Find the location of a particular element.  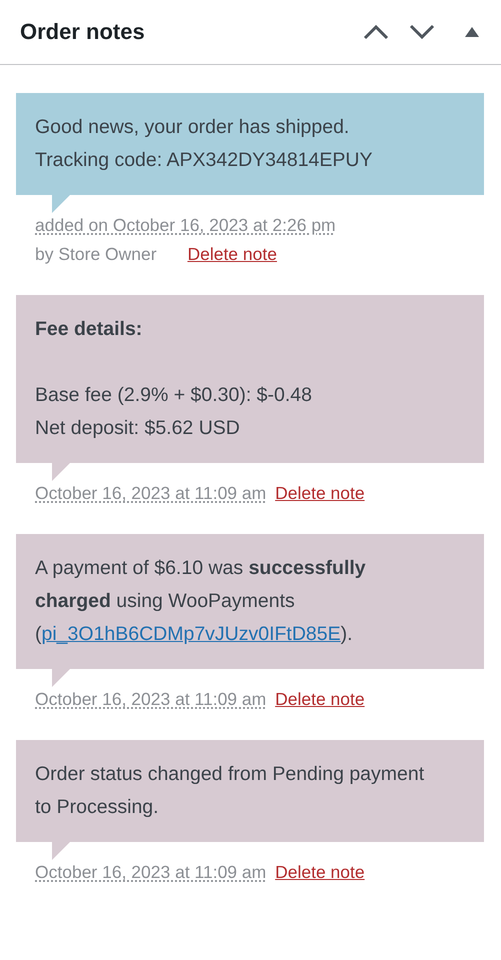

note-author: by Store Owner is located at coordinates (96, 254).